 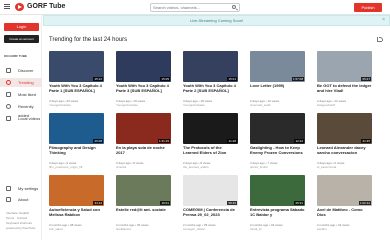 I want to click on duration-badge: 58:45, so click(x=232, y=203).